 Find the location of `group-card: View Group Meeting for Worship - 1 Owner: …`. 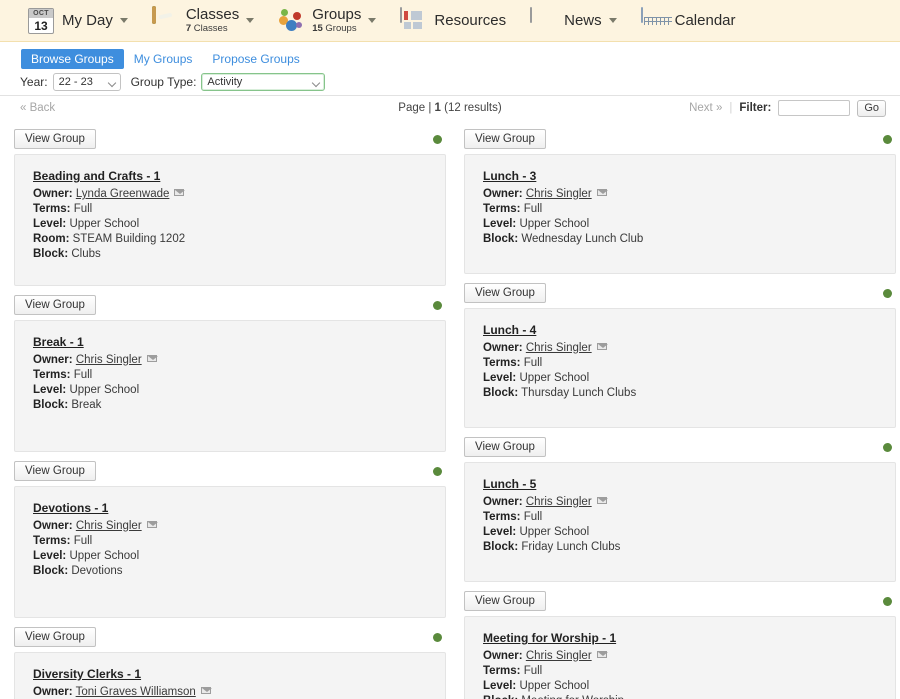

group-card: View Group Meeting for Worship - 1 Owner: … is located at coordinates (680, 644).